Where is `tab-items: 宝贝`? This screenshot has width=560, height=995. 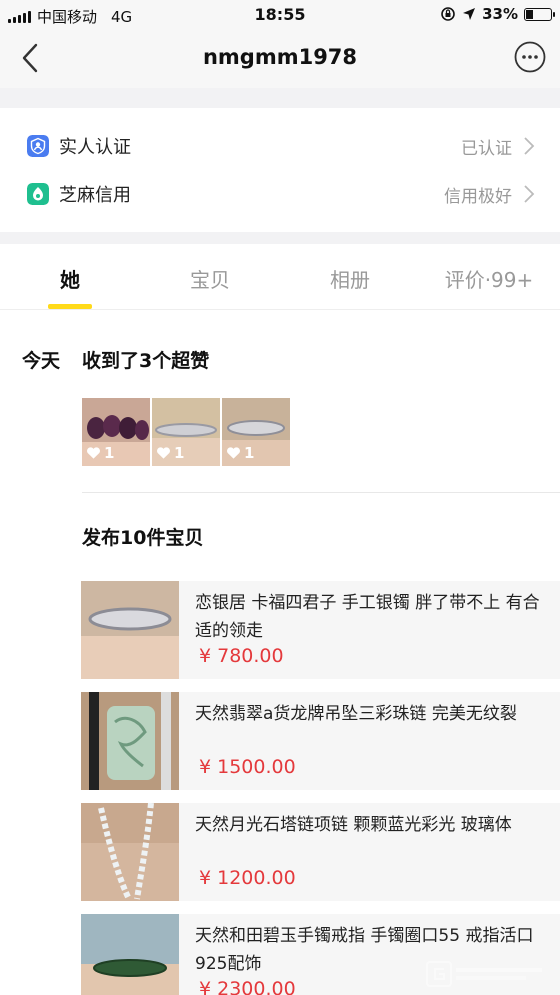
tab-items: 宝贝 is located at coordinates (210, 278).